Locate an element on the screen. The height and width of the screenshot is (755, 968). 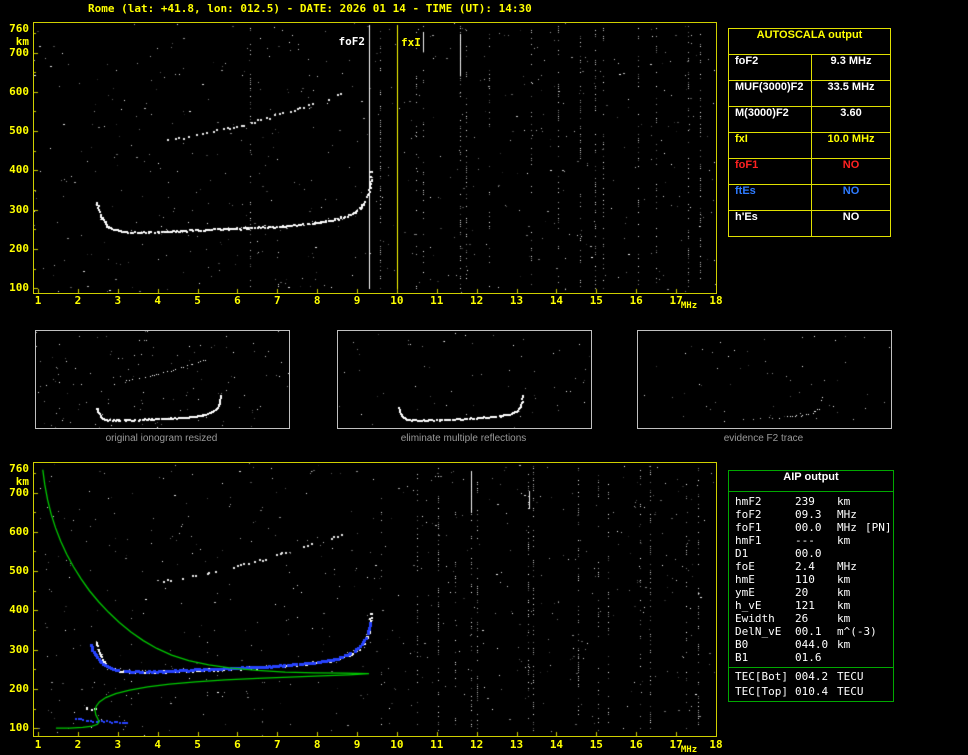
x-tick-label: 9 is located at coordinates (357, 744).